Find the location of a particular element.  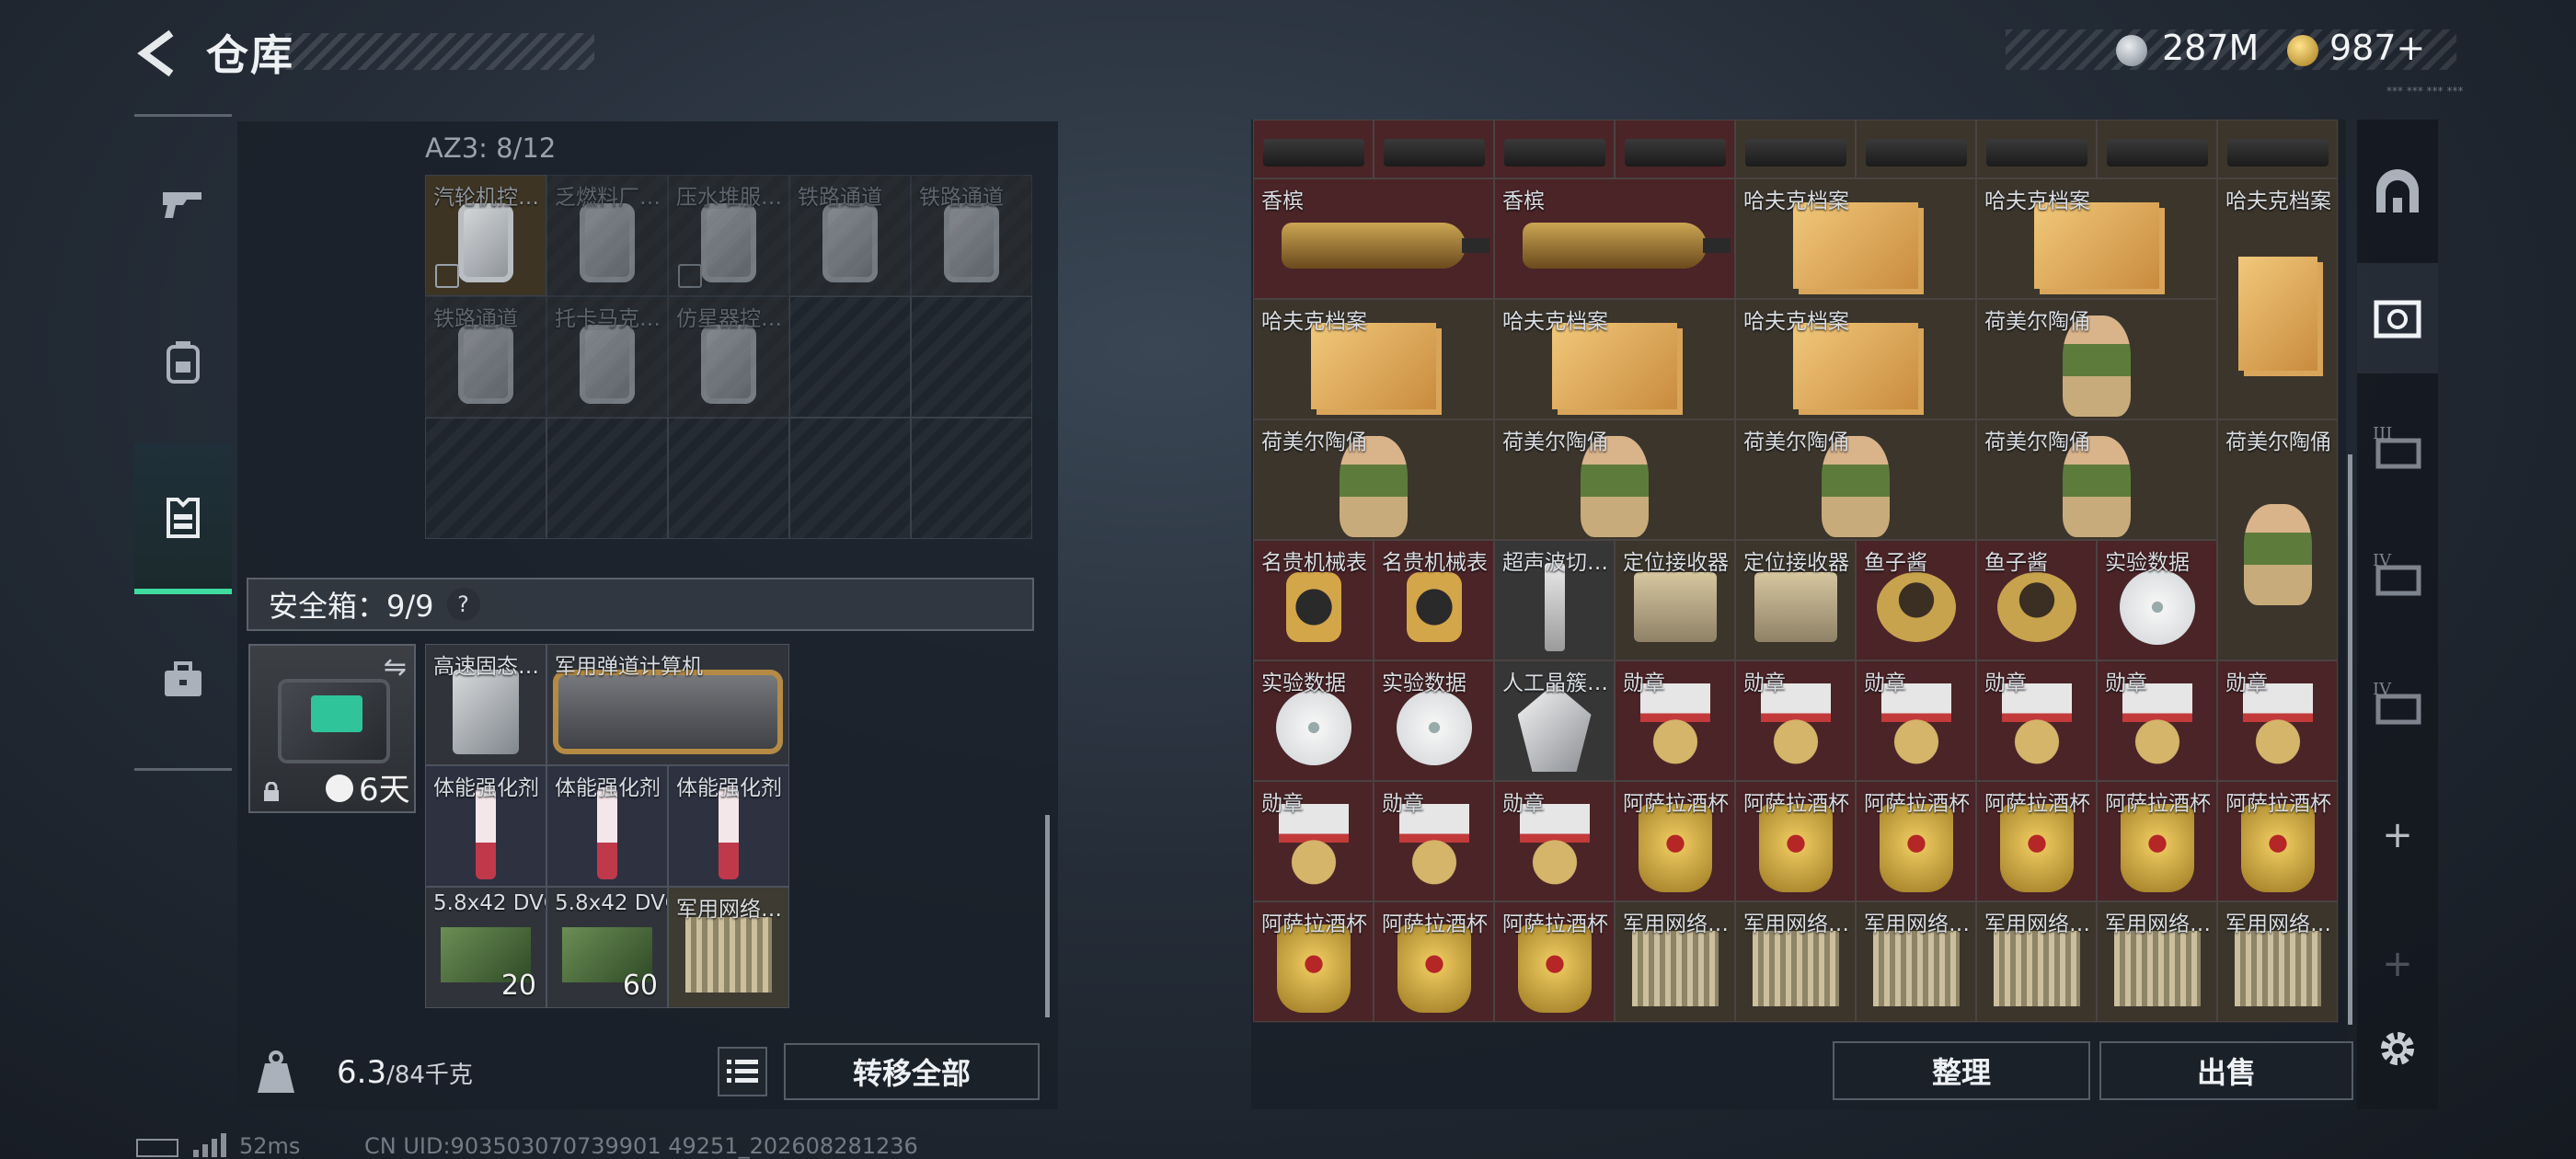

transfer-all-button: 转移全部 is located at coordinates (912, 1071).